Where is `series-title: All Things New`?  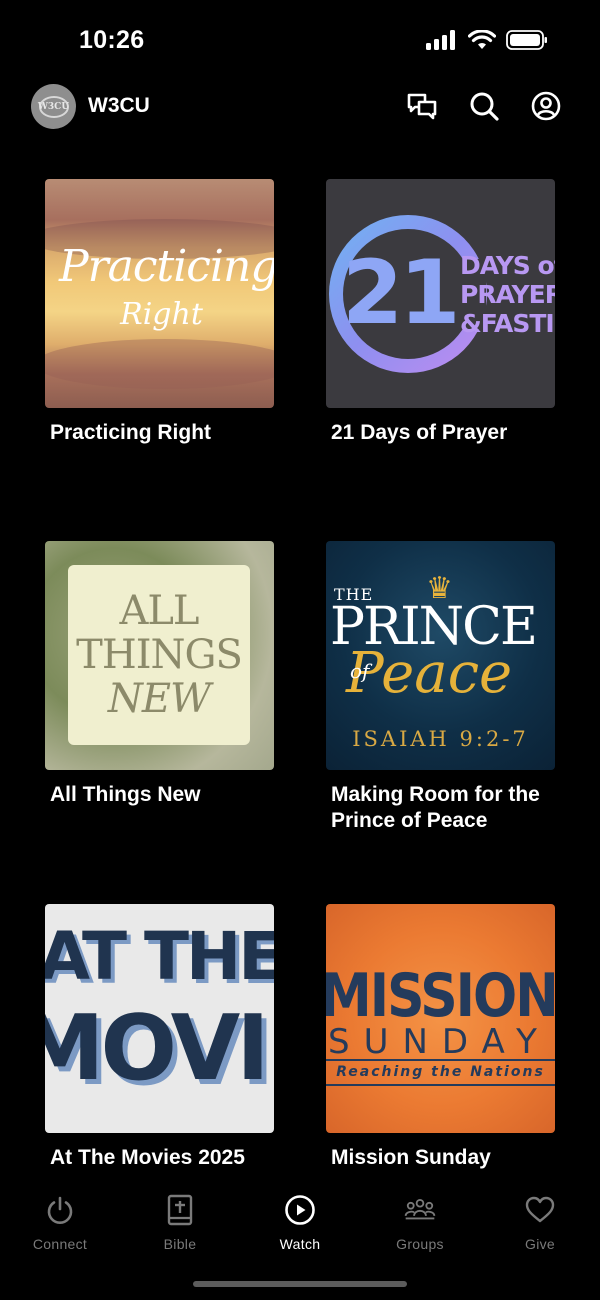 series-title: All Things New is located at coordinates (125, 794).